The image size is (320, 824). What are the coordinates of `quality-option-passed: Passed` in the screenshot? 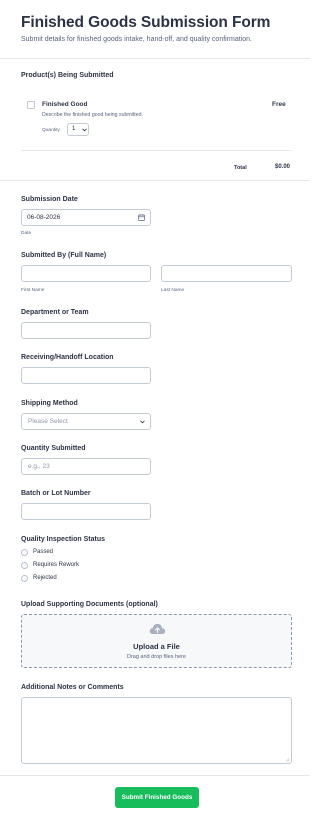 It's located at (43, 552).